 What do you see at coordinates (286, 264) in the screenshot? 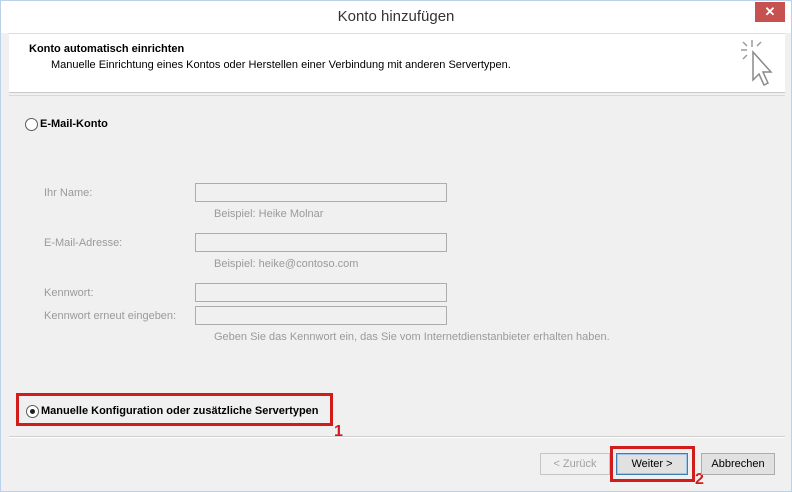
I see `email-hint: Beispiel: heike@contoso.com` at bounding box center [286, 264].